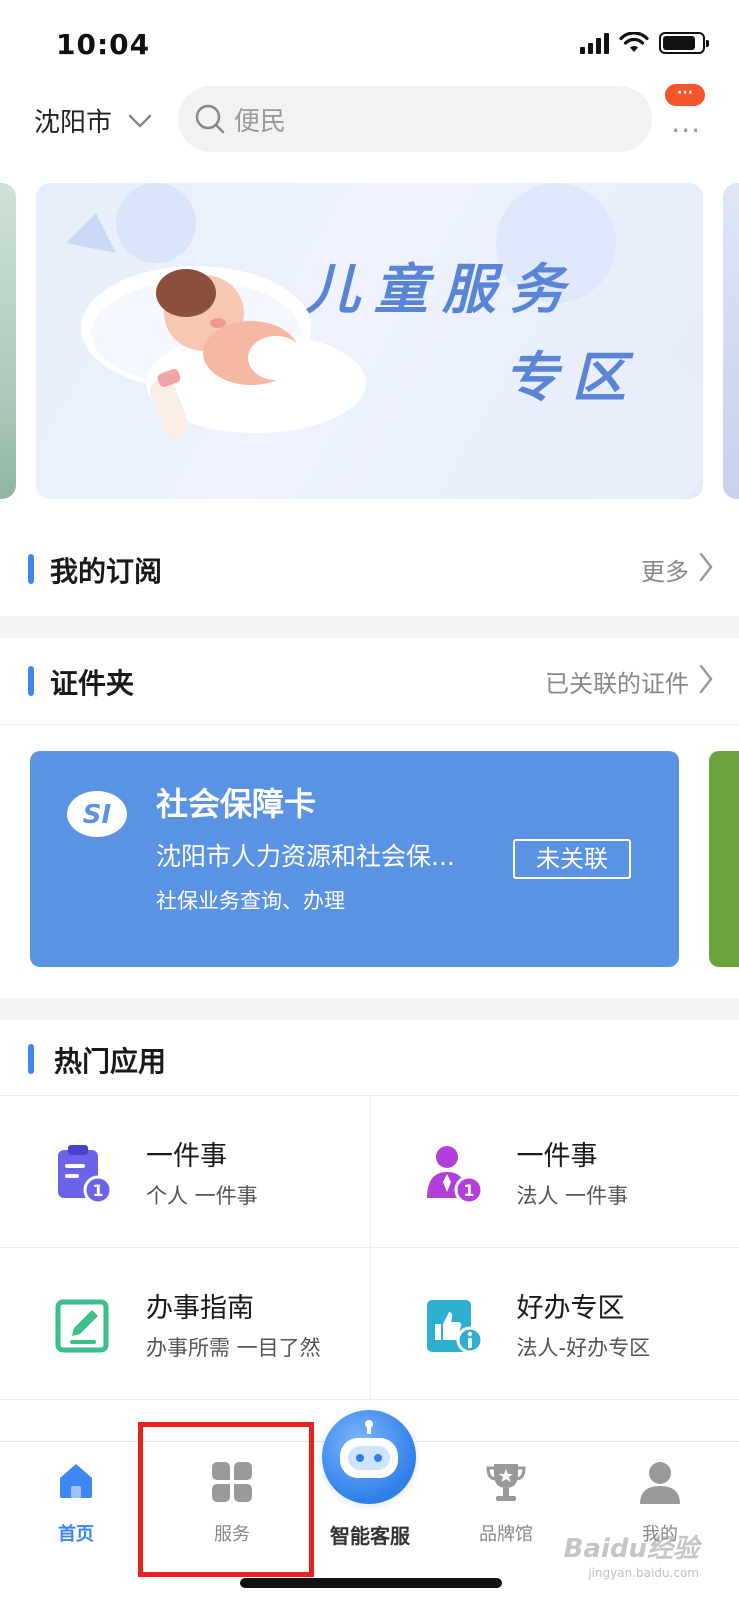  I want to click on home-indicator, so click(371, 1583).